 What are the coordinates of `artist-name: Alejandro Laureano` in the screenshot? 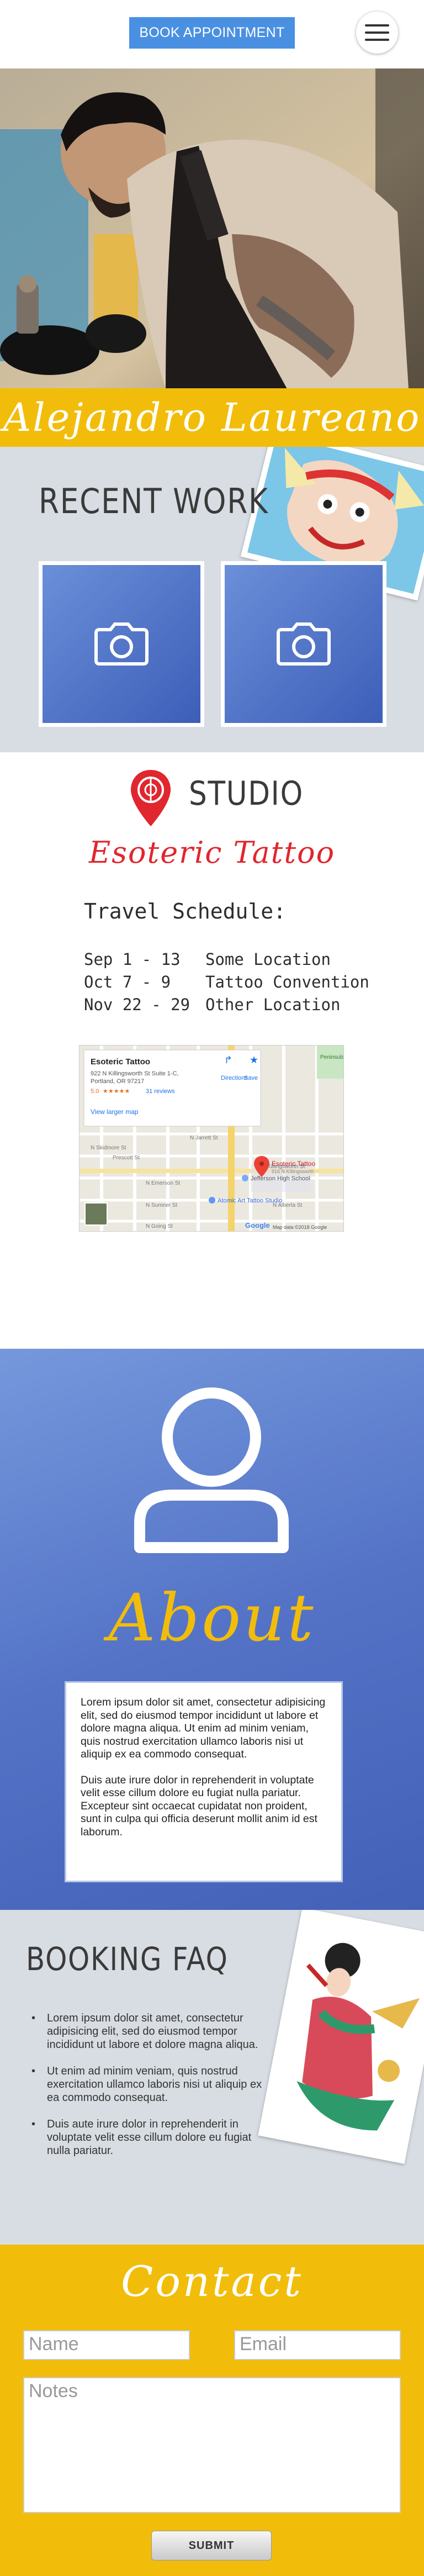 It's located at (212, 417).